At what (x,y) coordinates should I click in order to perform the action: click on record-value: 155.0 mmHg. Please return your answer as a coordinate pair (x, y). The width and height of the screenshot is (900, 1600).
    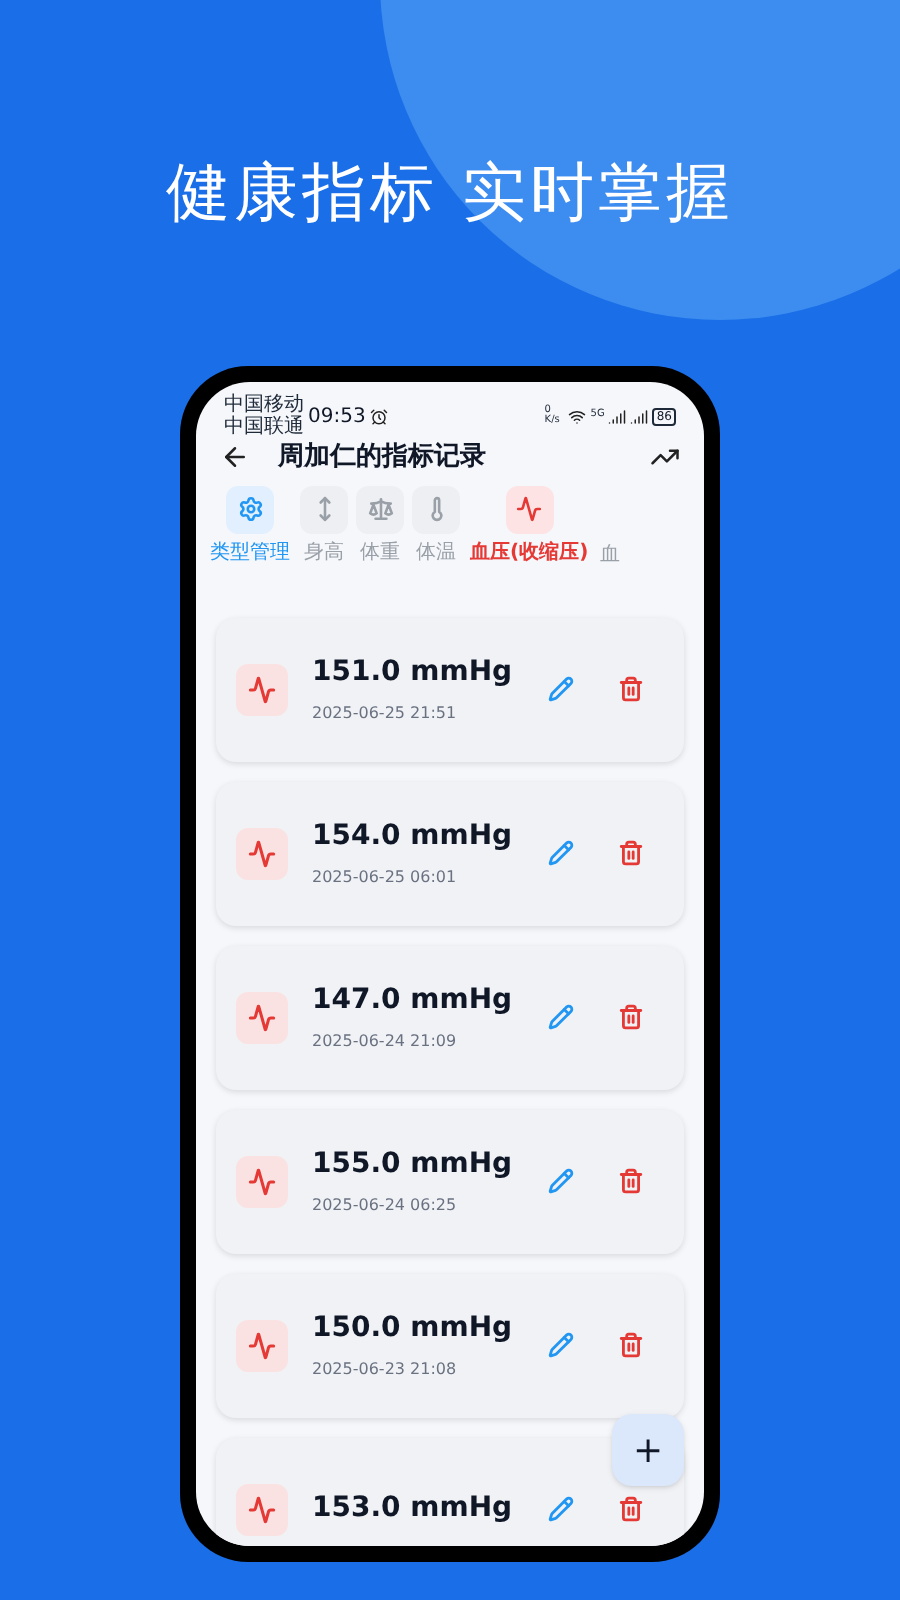
    Looking at the image, I should click on (413, 1165).